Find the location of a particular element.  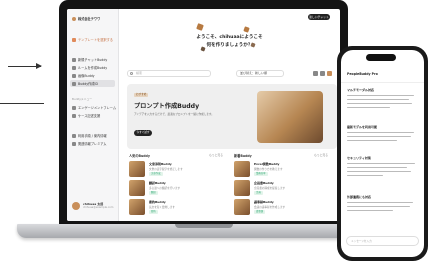

sidebar-item-related: 関連情報プレミアム is located at coordinates (89, 143).